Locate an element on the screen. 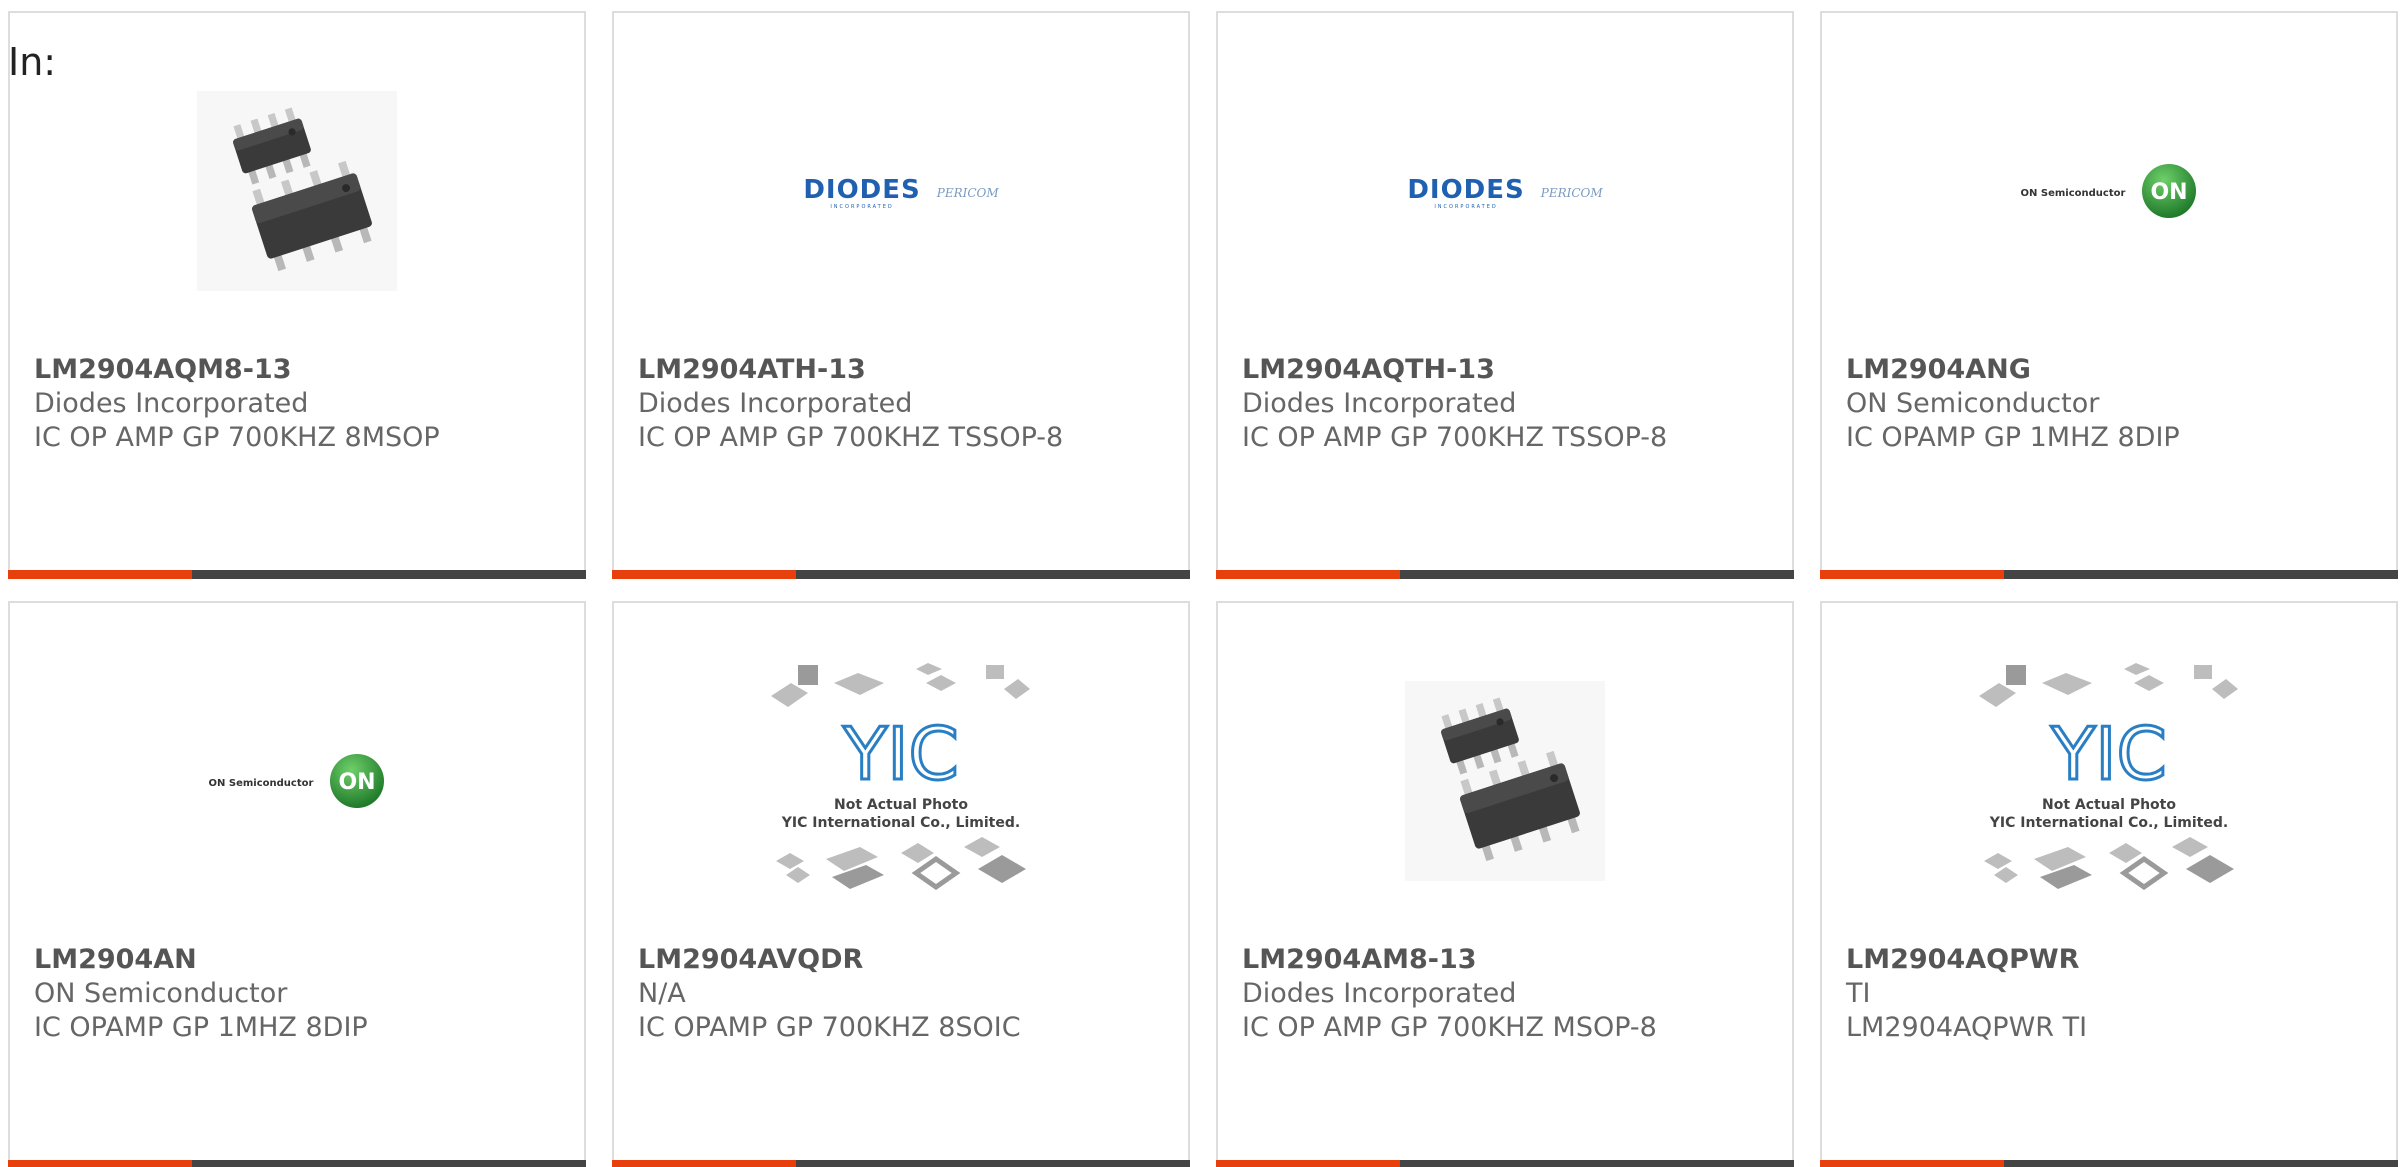 The width and height of the screenshot is (2400, 1167). part-number-link: LM2904ANG is located at coordinates (2113, 370).